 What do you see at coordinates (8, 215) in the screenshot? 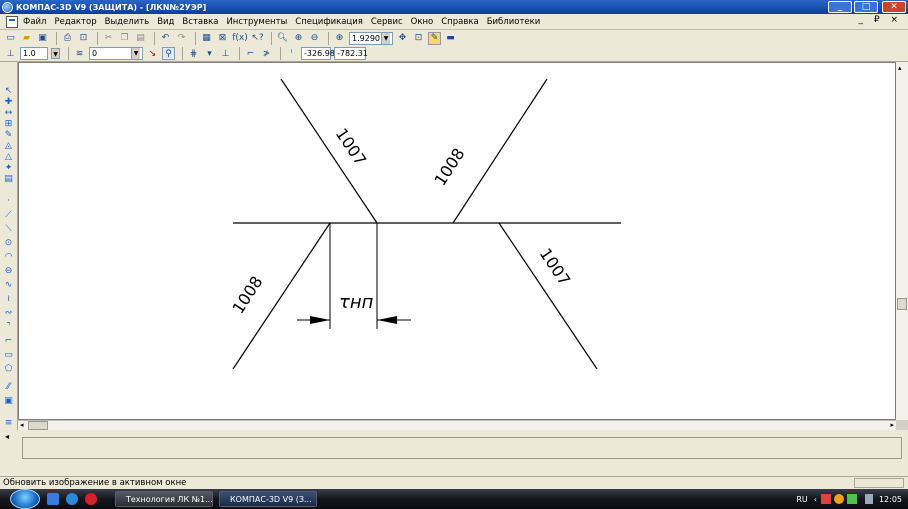
I see `segment-icon: ⟋` at bounding box center [8, 215].